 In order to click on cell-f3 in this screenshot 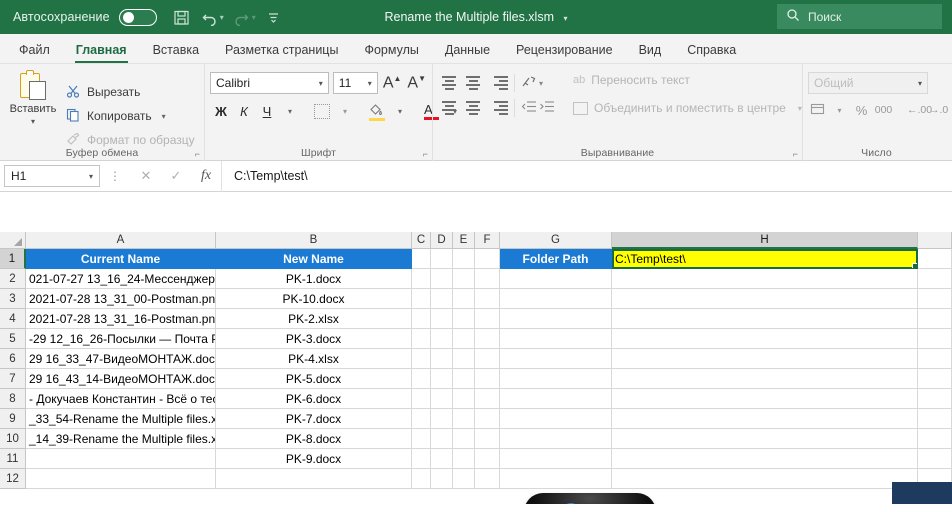, I will do `click(487, 299)`.